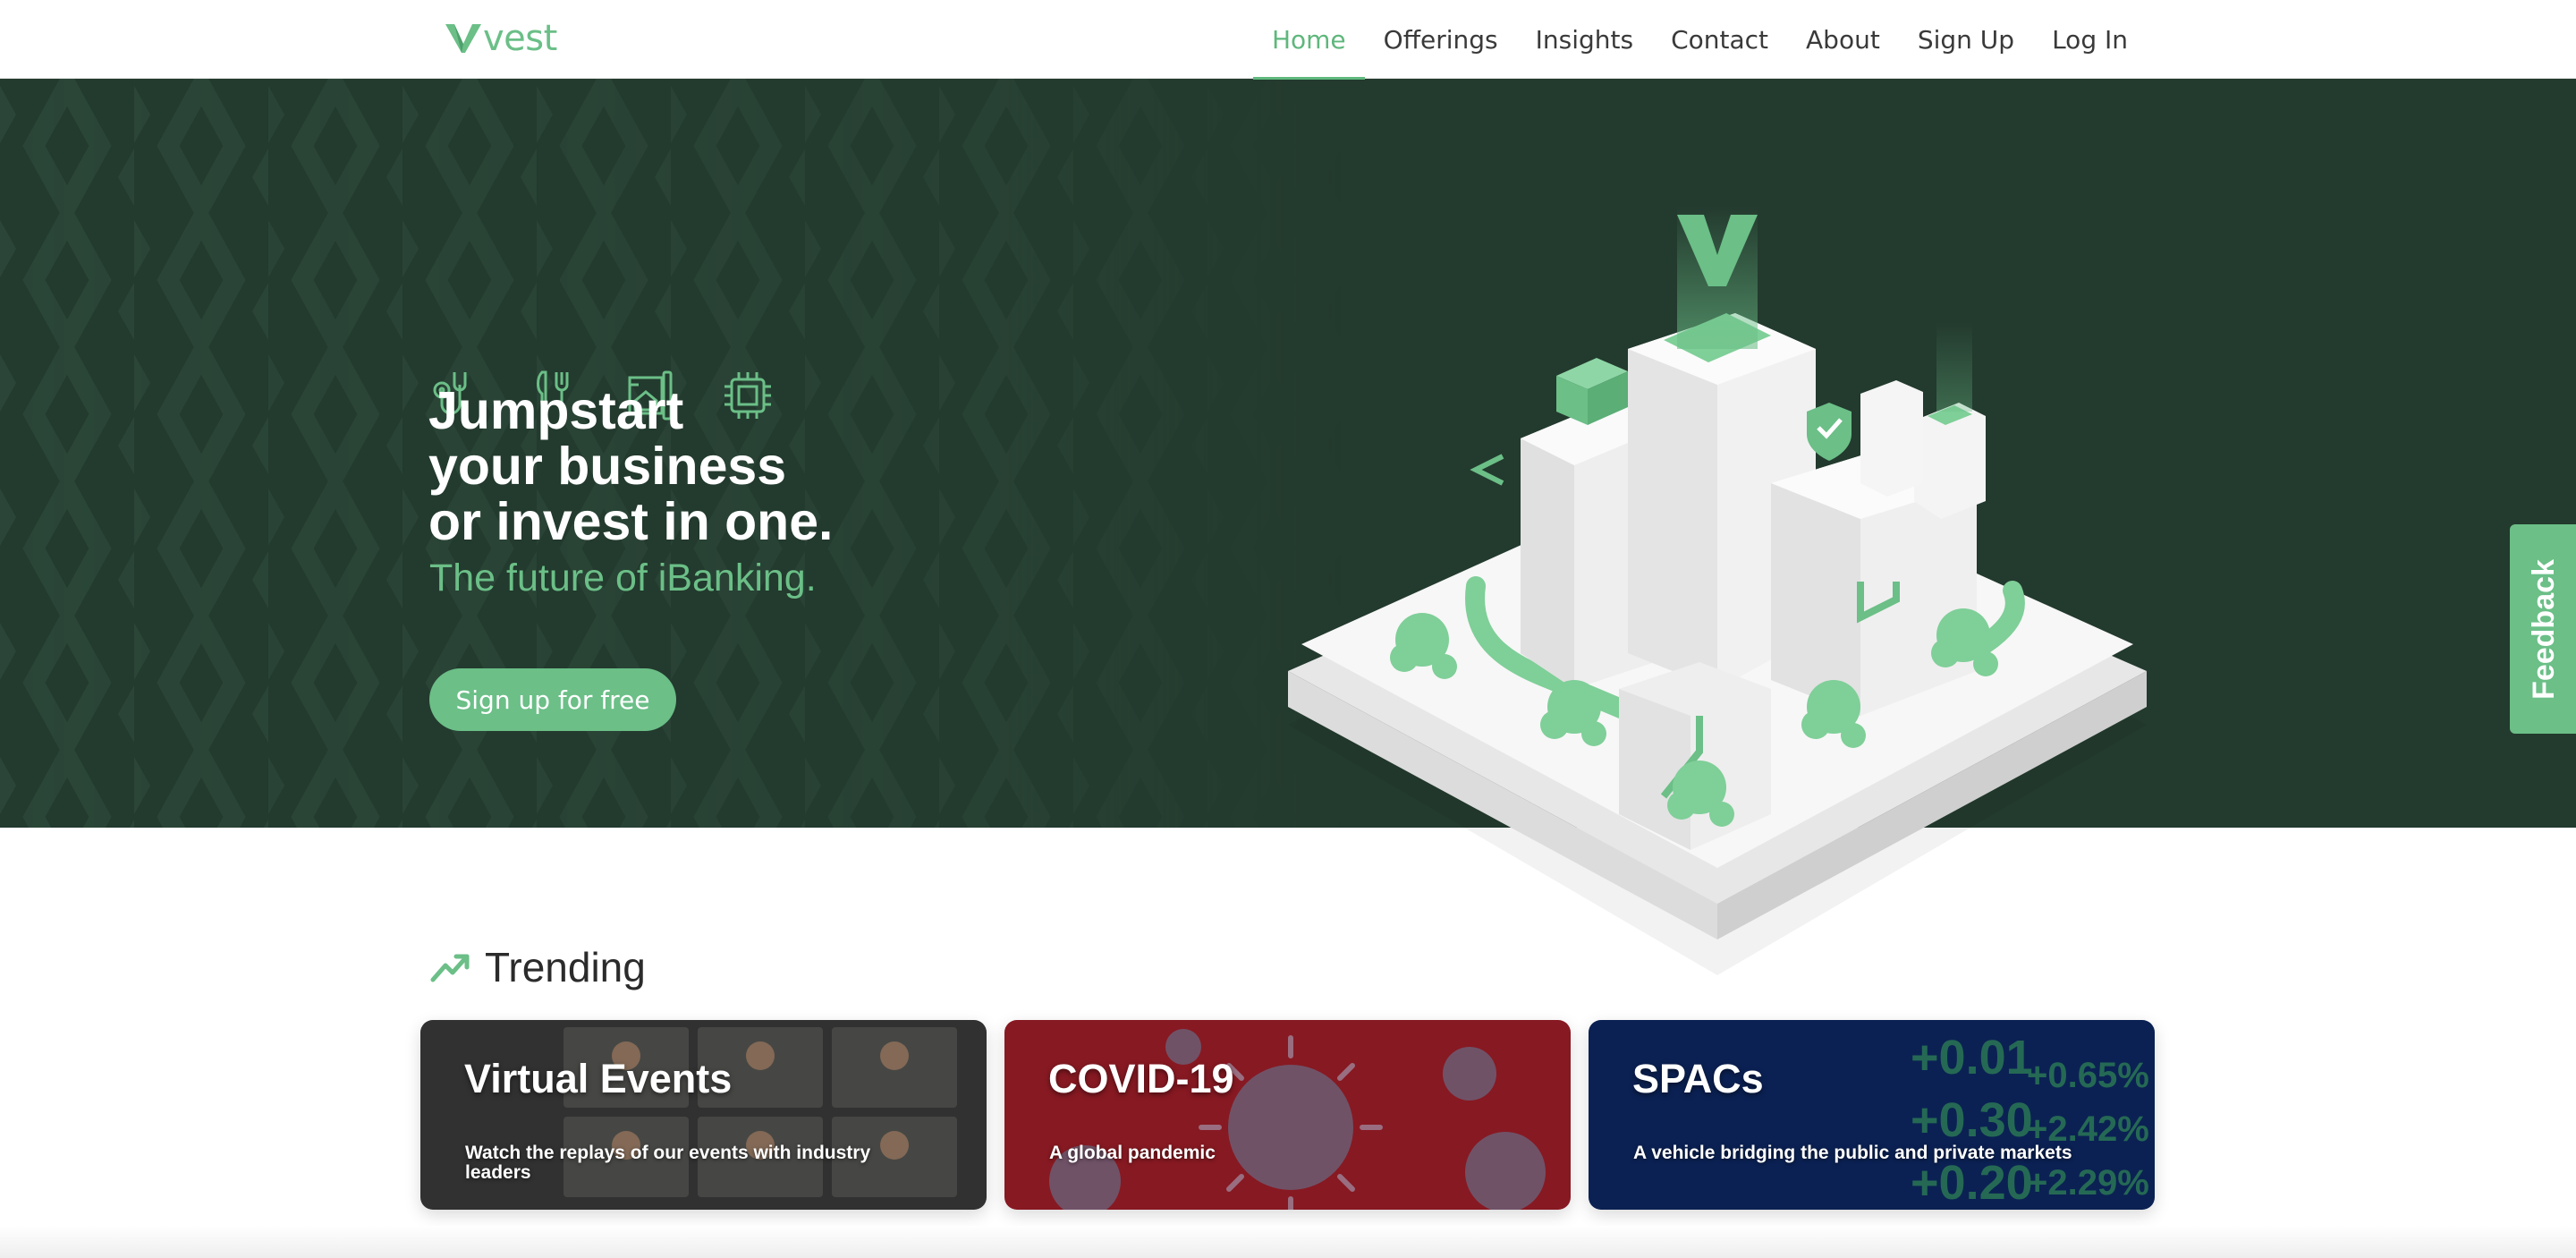 This screenshot has width=2576, height=1258. I want to click on trending-card-covid-19: COVID-19 A global pandemic, so click(1287, 1115).